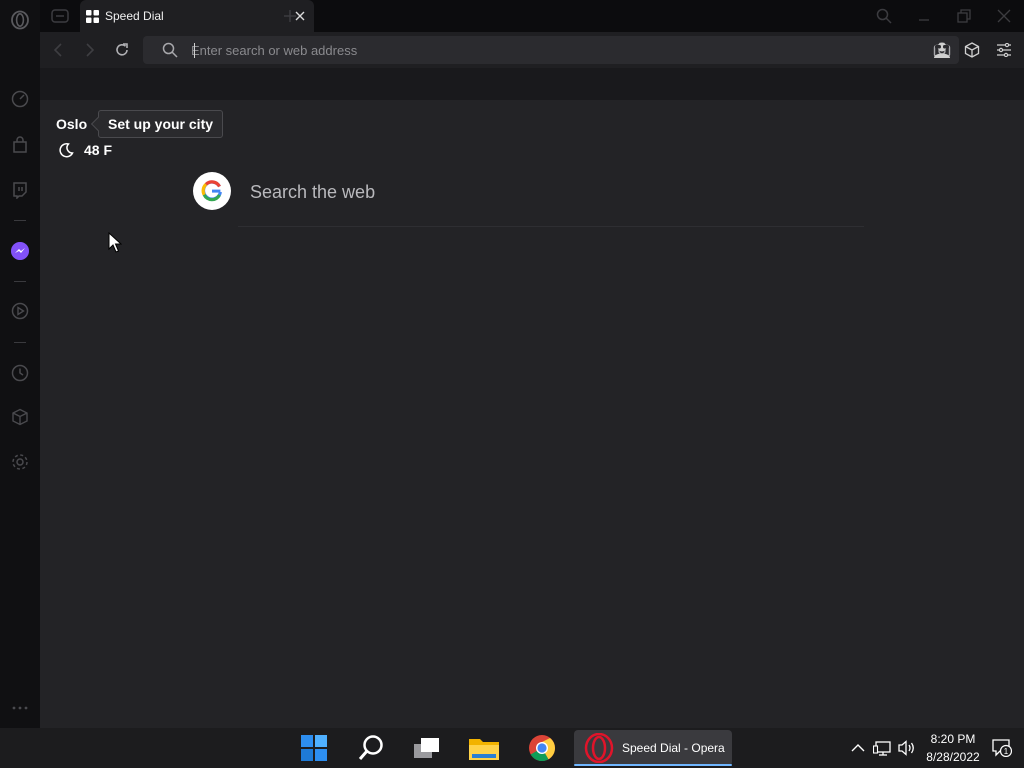 The image size is (1024, 768). Describe the element at coordinates (314, 748) in the screenshot. I see `windows-start-icon` at that location.